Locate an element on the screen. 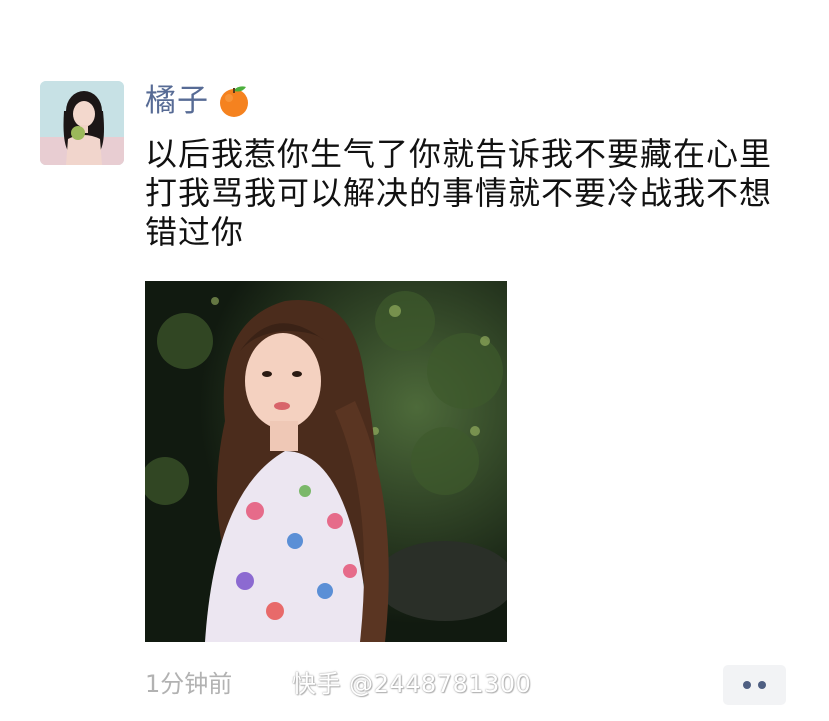 This screenshot has width=829, height=721. avatar is located at coordinates (82, 123).